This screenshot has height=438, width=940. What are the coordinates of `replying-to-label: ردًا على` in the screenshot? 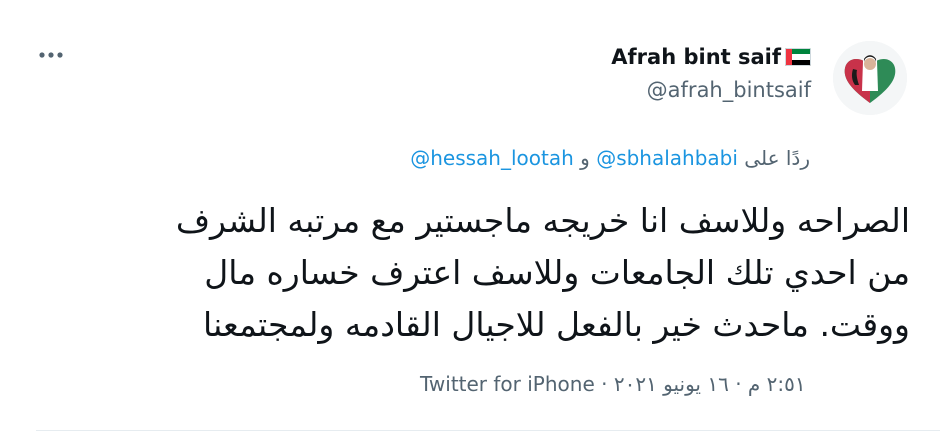 It's located at (777, 158).